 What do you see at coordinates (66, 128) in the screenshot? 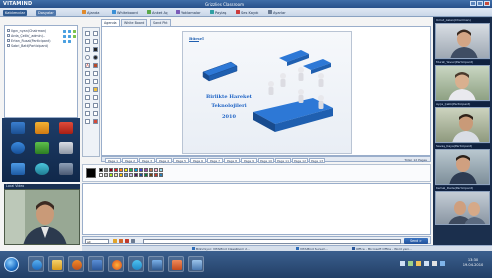
I see `close-icon` at bounding box center [66, 128].